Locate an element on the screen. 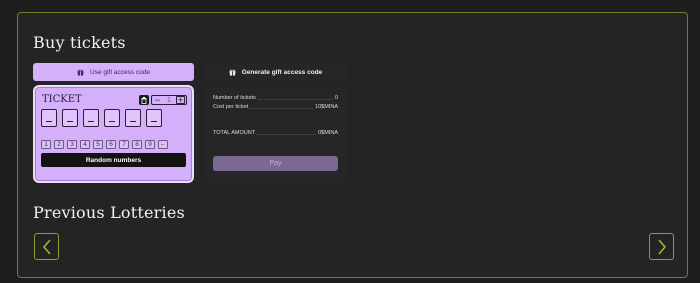 The image size is (700, 283). total-amount-row: TOTAL AMOUNT 0$MINA is located at coordinates (275, 133).